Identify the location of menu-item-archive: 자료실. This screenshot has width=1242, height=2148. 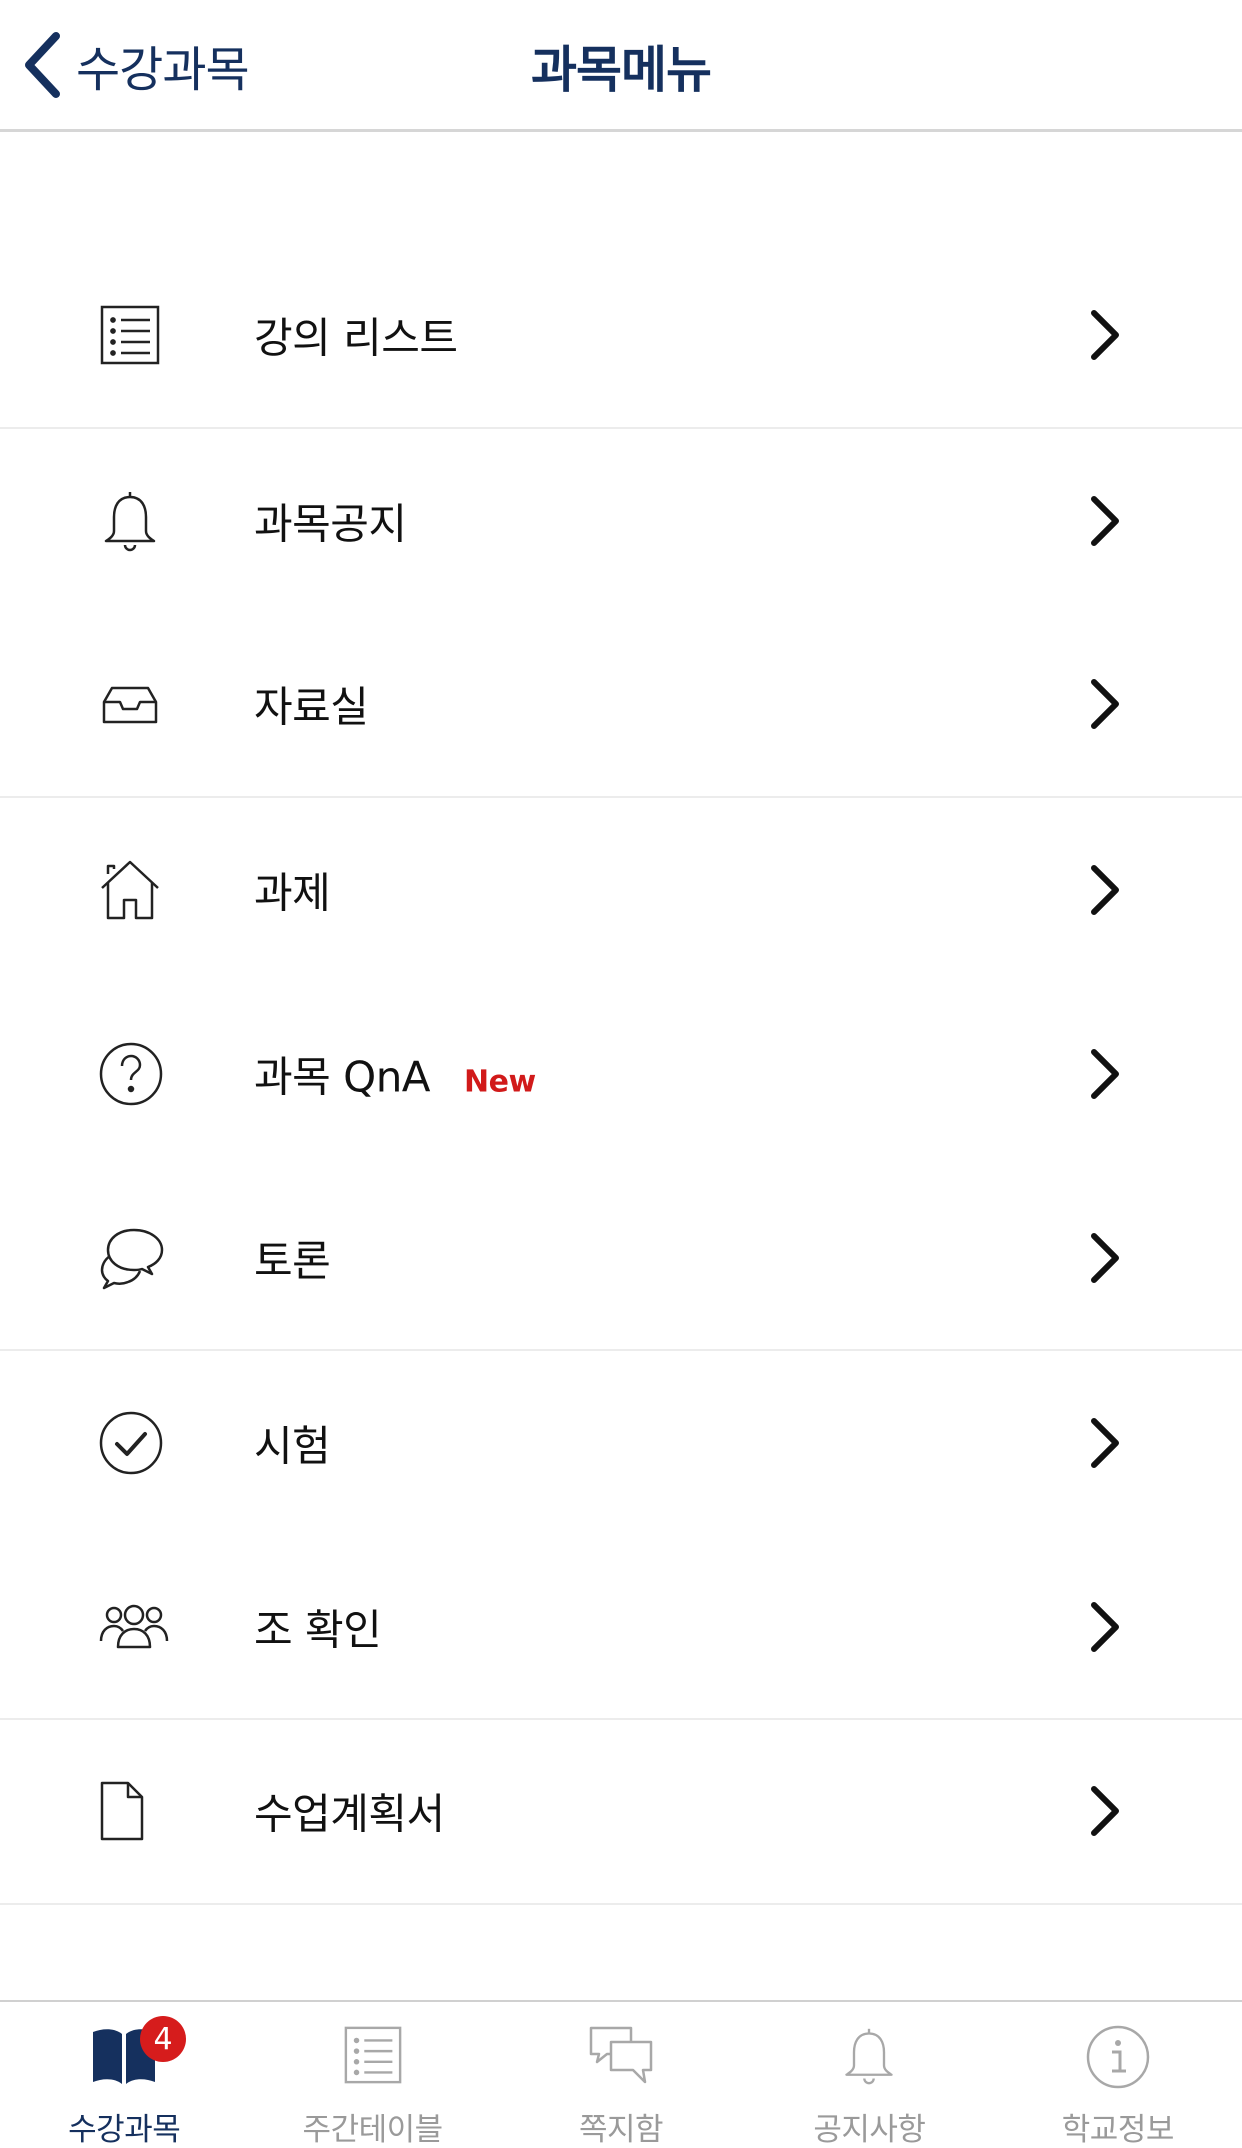
(621, 705).